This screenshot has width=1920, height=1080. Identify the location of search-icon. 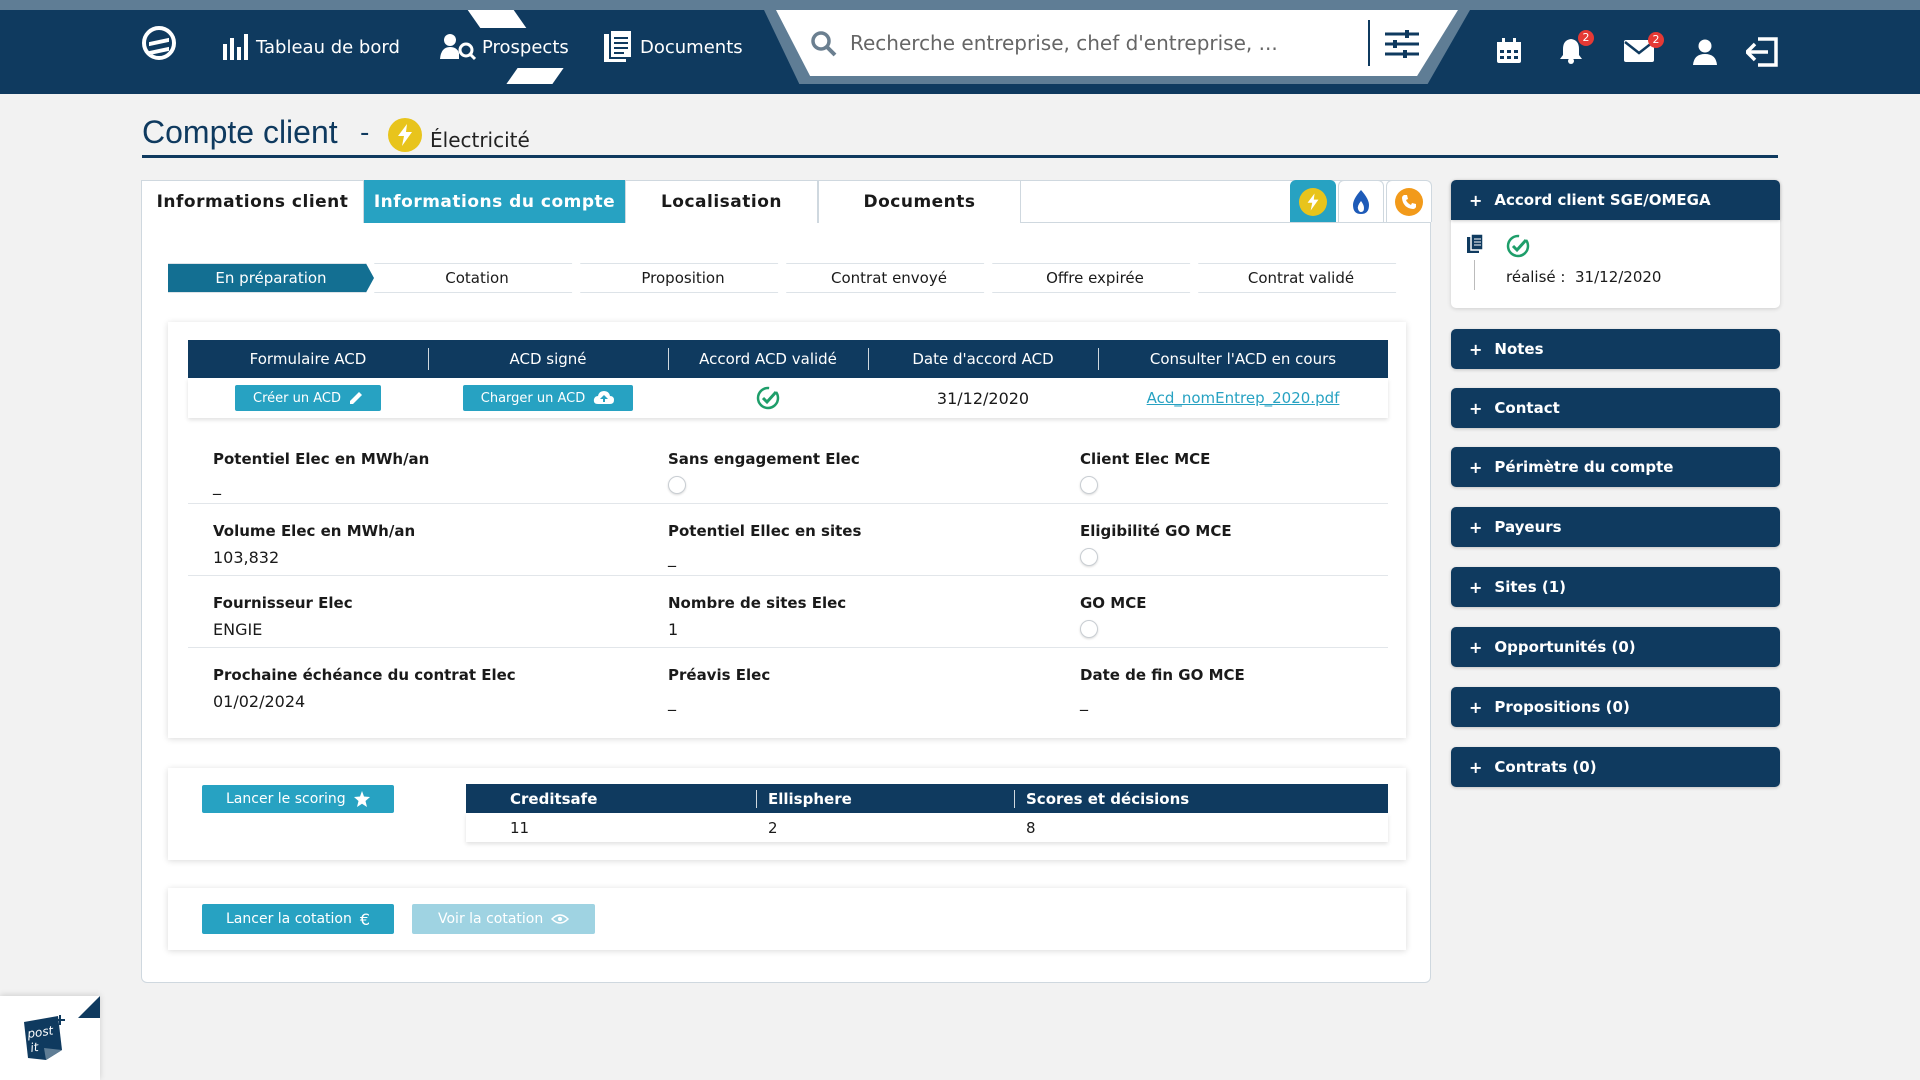
(824, 44).